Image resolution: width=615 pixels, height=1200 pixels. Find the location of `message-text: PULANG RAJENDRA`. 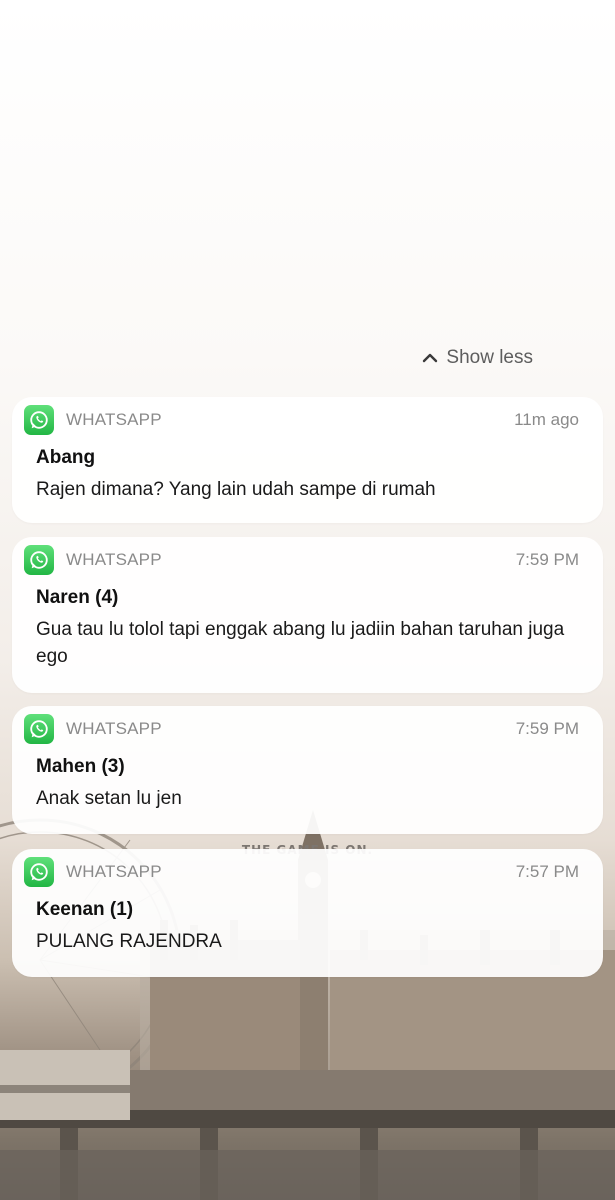

message-text: PULANG RAJENDRA is located at coordinates (129, 941).